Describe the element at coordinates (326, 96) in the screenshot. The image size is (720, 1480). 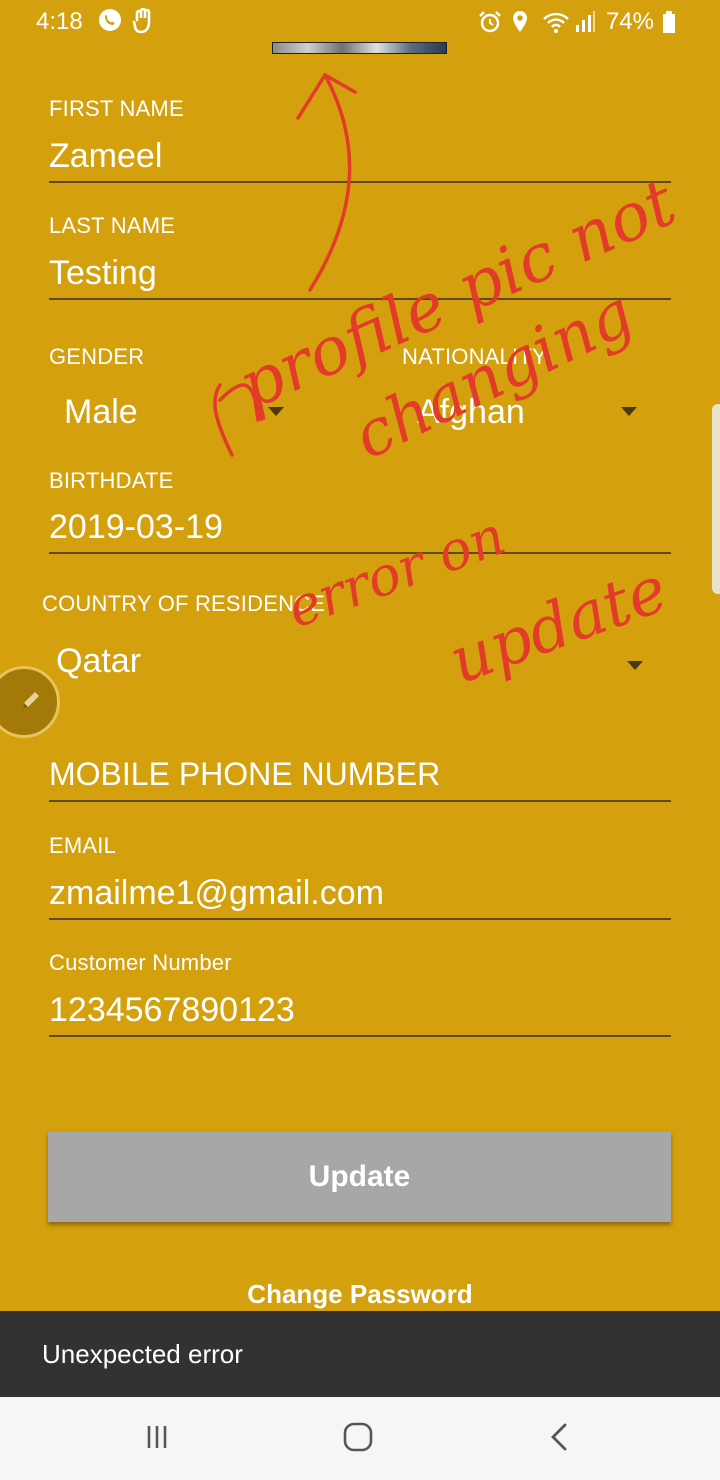
I see `annotation-arrow-head` at that location.